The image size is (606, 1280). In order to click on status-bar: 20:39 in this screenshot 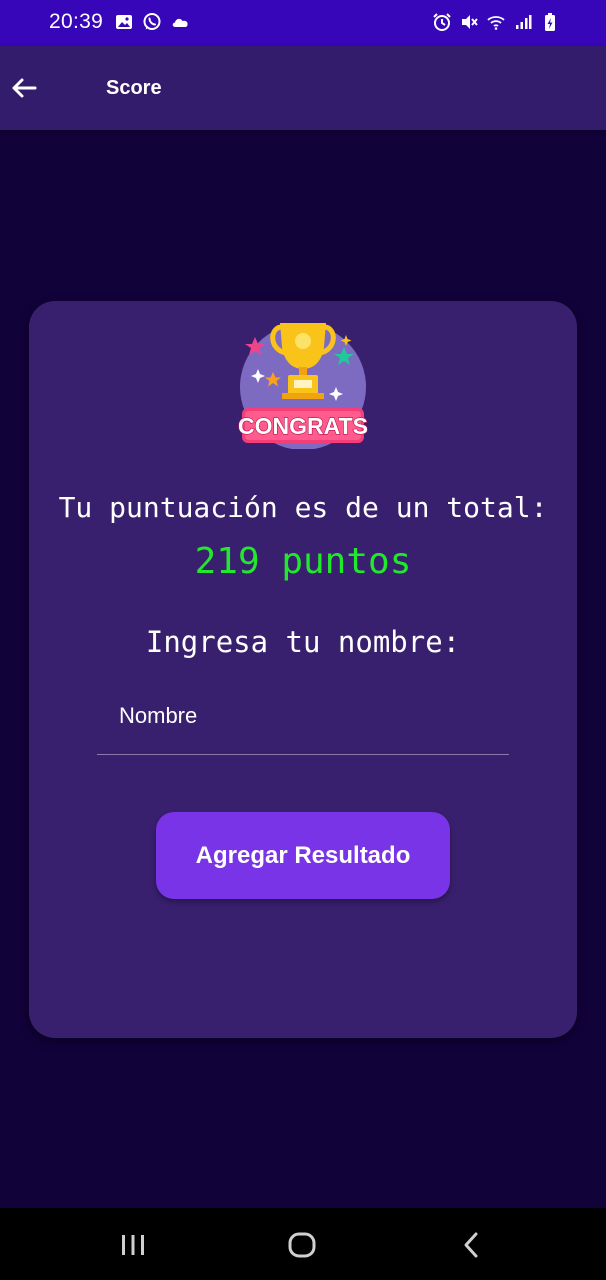, I will do `click(303, 23)`.